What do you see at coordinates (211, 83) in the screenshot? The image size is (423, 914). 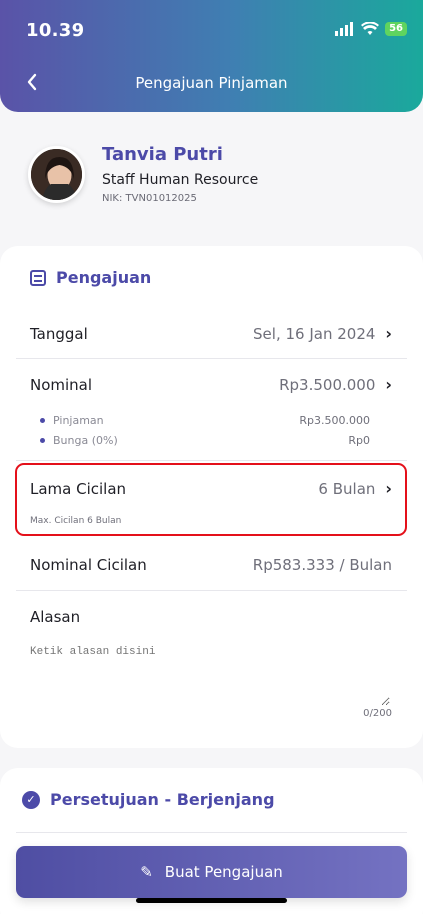 I see `page-title: Pengajuan Pinjaman` at bounding box center [211, 83].